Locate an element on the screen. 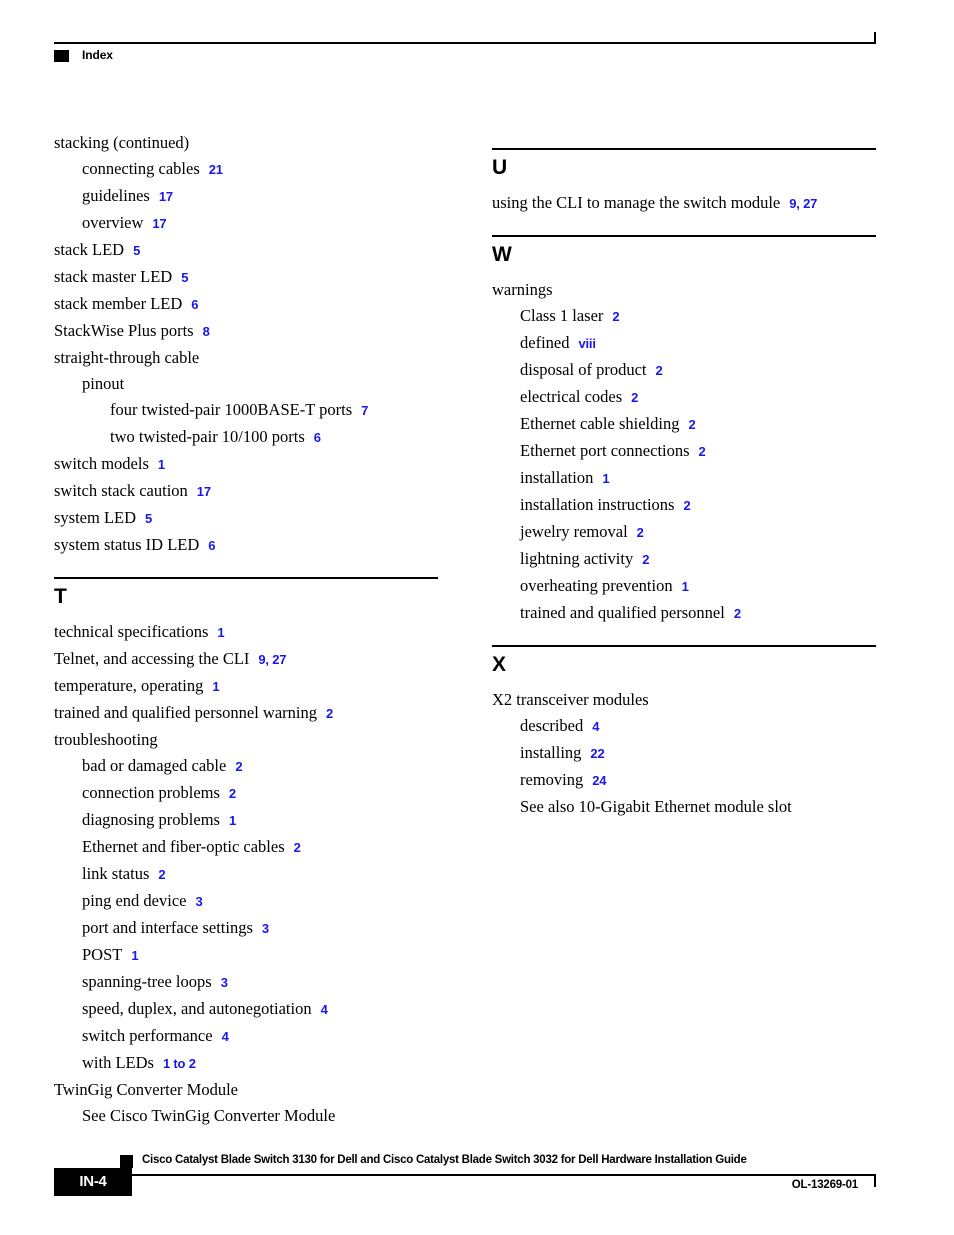 The image size is (954, 1235). index-entry-page-reference: viii is located at coordinates (586, 343).